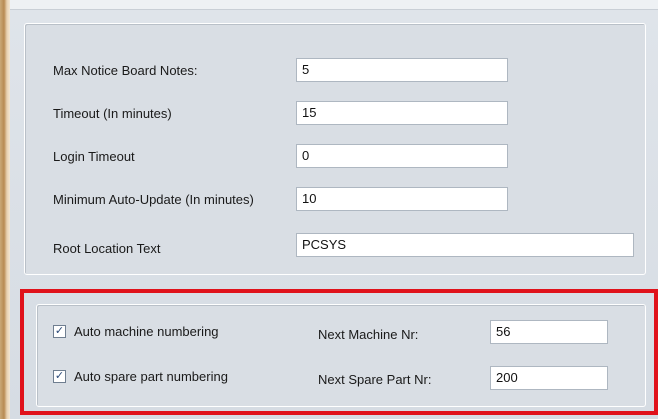 This screenshot has width=658, height=419. What do you see at coordinates (151, 376) in the screenshot?
I see `auto-spare-part-numbering-label: Auto spare part numbering` at bounding box center [151, 376].